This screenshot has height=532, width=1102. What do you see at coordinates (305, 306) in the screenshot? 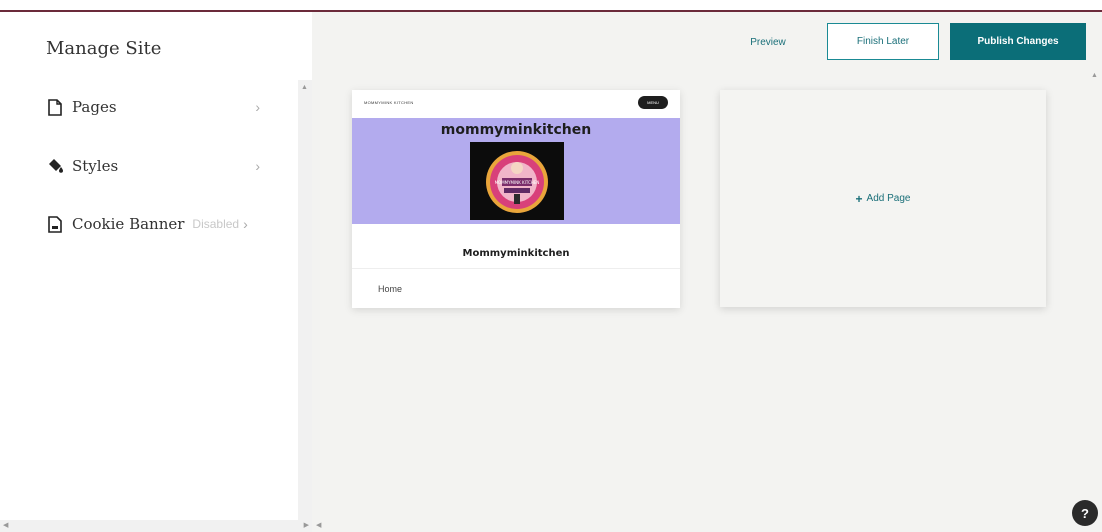
I see `sidebar-scrollbar: ▲ ▼` at bounding box center [305, 306].